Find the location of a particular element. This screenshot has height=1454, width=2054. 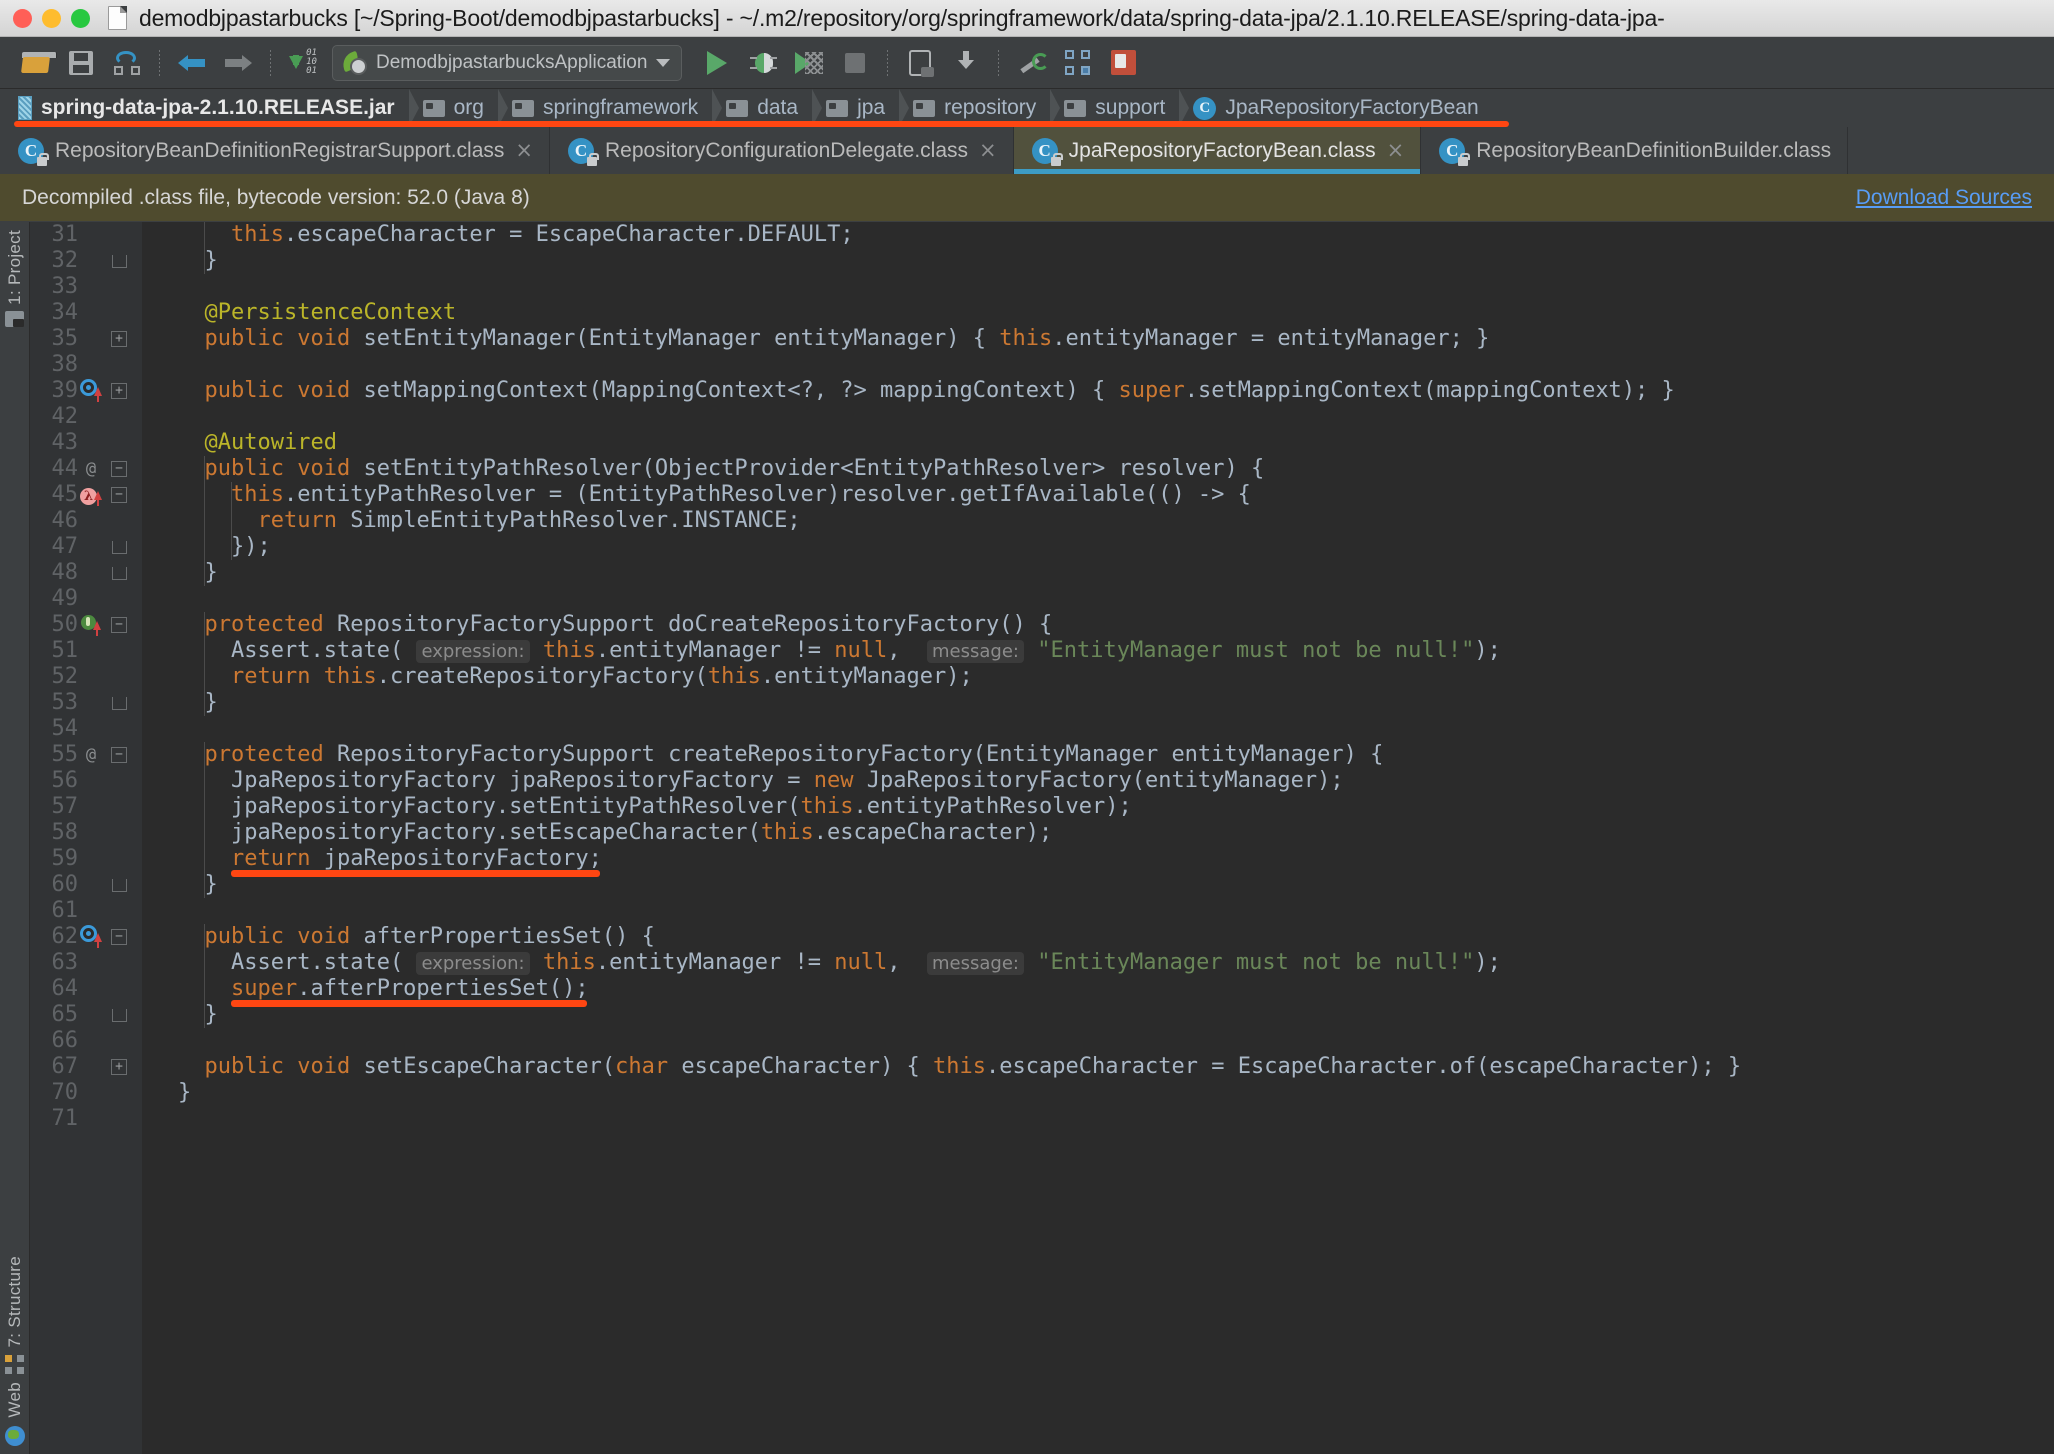

device-manager-button is located at coordinates (920, 63).